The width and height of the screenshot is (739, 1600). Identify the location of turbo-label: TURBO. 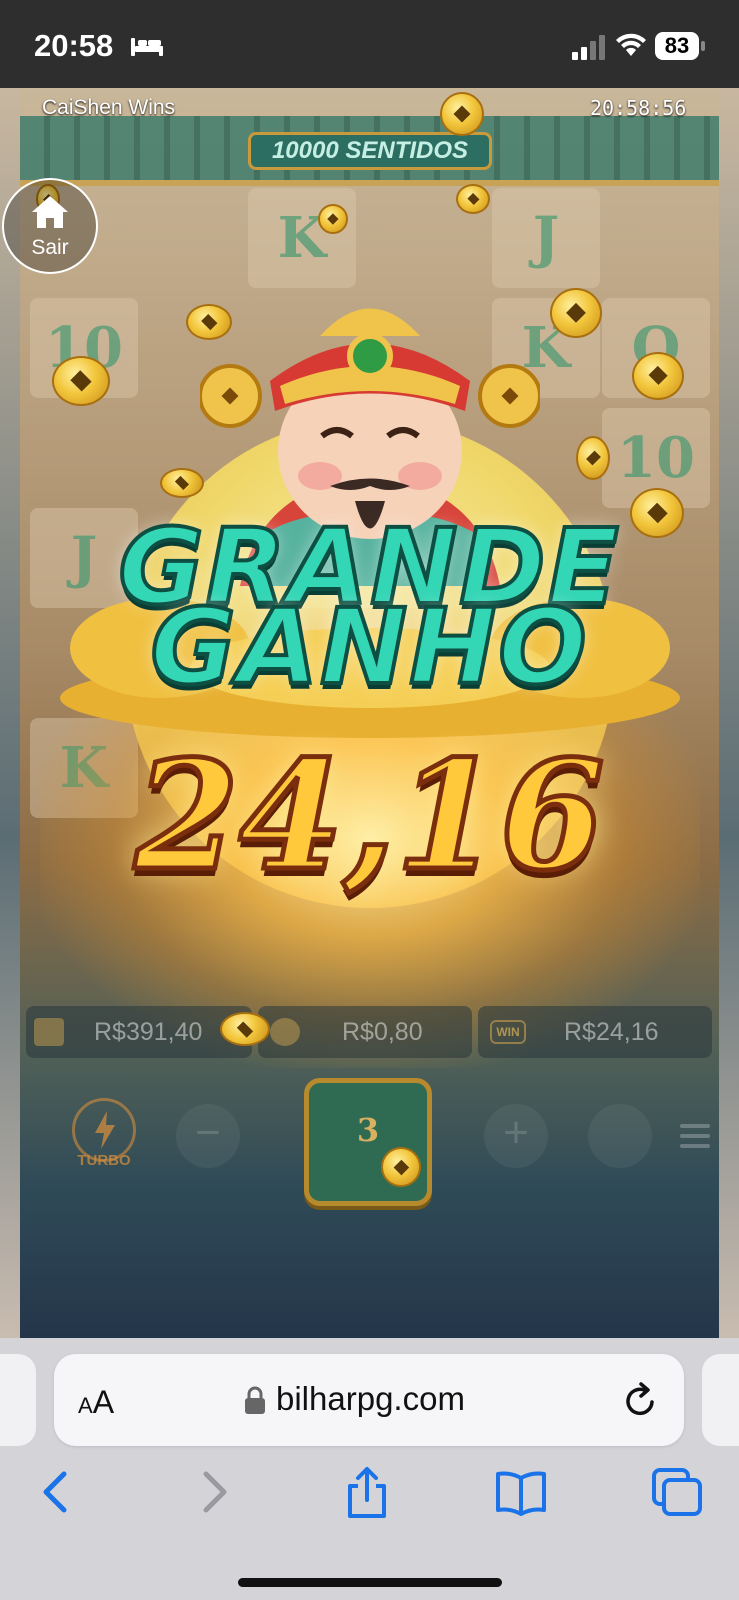
(104, 1160).